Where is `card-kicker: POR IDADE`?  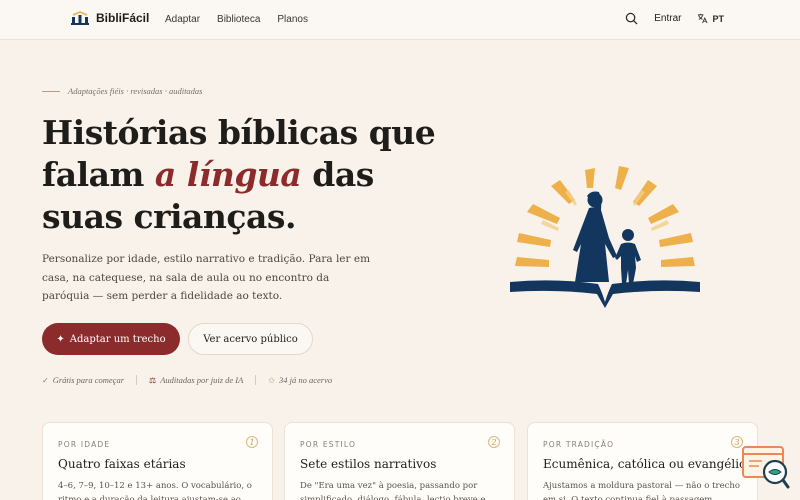 card-kicker: POR IDADE is located at coordinates (84, 444).